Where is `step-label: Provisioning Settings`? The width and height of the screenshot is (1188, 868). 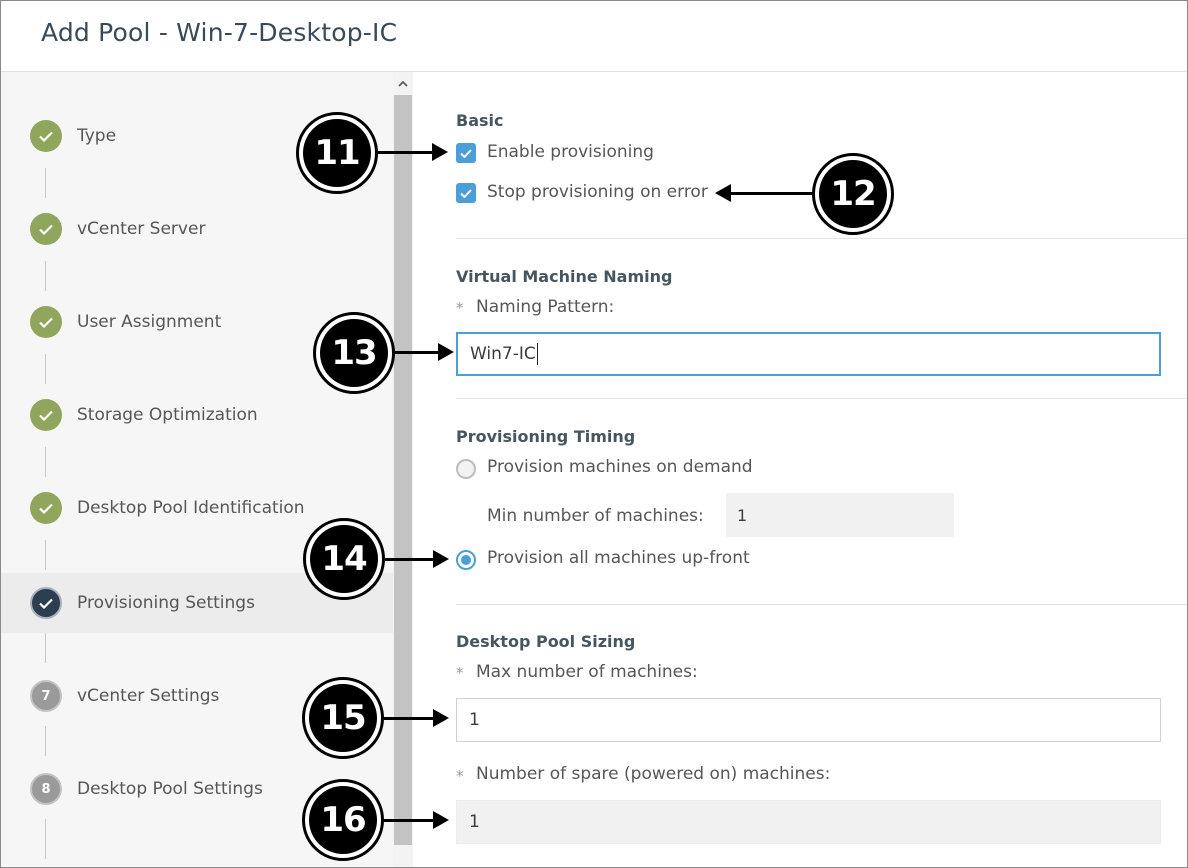 step-label: Provisioning Settings is located at coordinates (166, 603).